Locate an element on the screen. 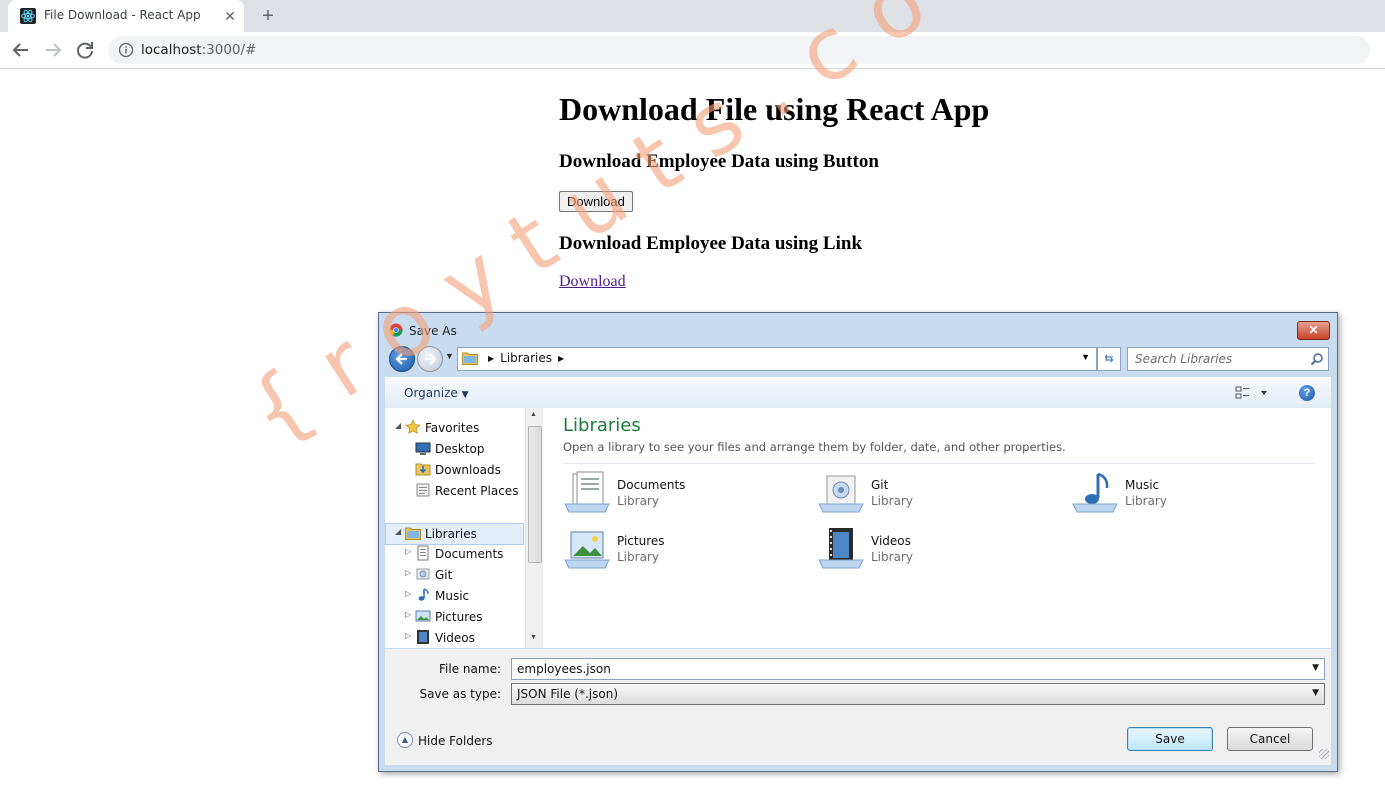 Image resolution: width=1385 pixels, height=794 pixels. download-button: Download is located at coordinates (596, 201).